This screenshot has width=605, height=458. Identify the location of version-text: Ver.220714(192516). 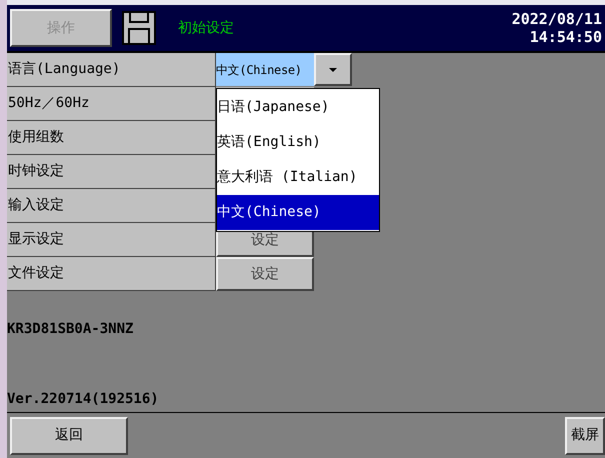
(83, 399).